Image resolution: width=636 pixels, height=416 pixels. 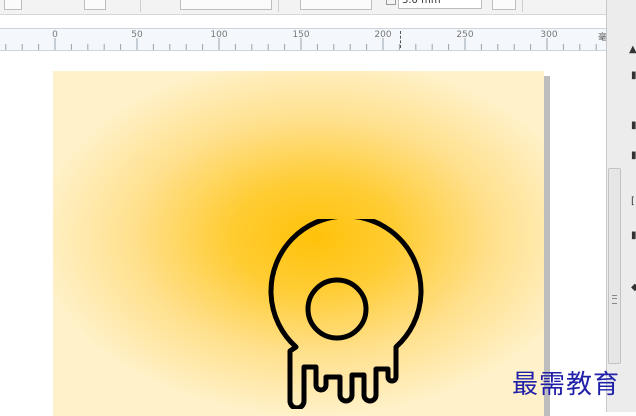 What do you see at coordinates (614, 266) in the screenshot?
I see `vertical-scrollbar` at bounding box center [614, 266].